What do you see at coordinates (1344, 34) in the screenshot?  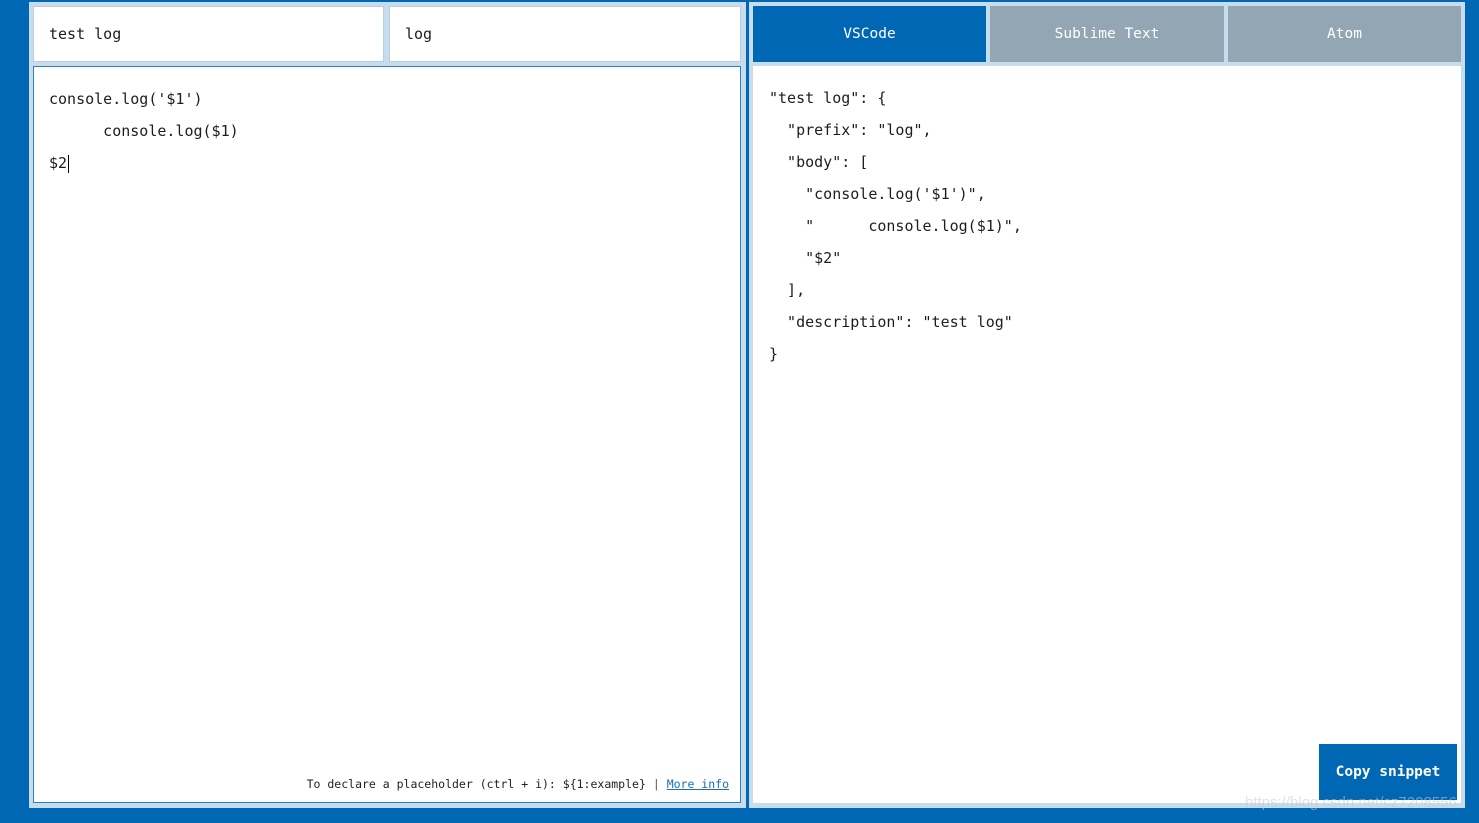 I see `tab-atom: Atom` at bounding box center [1344, 34].